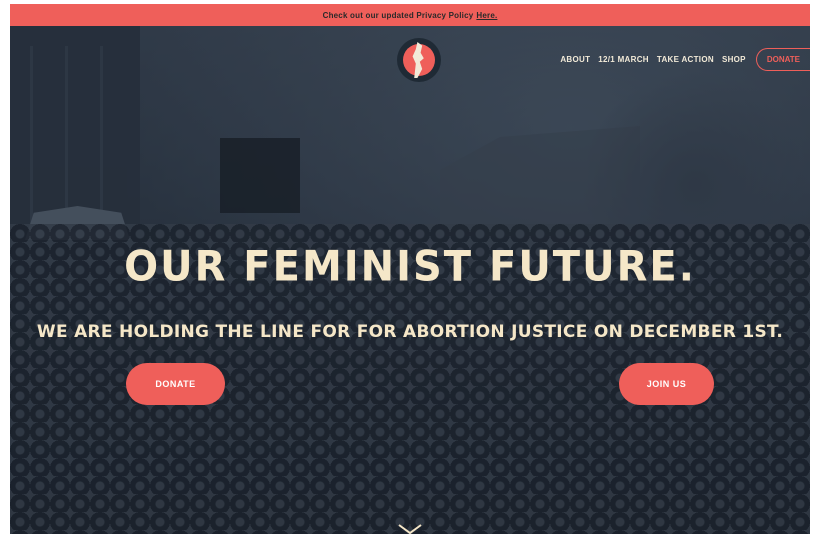 This screenshot has height=535, width=815. What do you see at coordinates (175, 384) in the screenshot?
I see `donate-button: DONATE` at bounding box center [175, 384].